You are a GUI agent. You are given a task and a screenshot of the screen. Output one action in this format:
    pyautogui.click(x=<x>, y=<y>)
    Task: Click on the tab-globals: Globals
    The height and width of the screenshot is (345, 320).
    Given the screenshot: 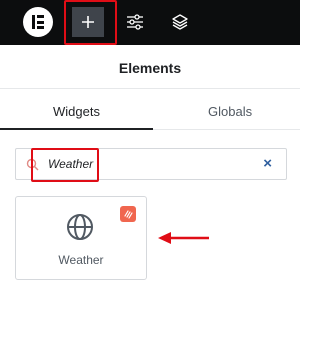 What is the action you would take?
    pyautogui.click(x=230, y=111)
    